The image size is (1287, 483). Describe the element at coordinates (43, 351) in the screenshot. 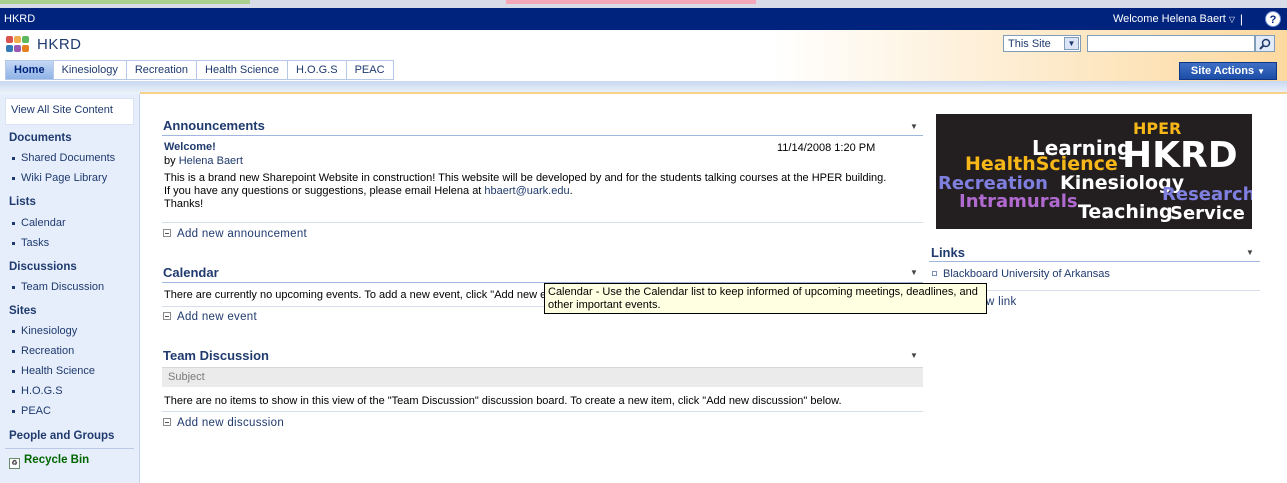

I see `quicklaunch-item-recreation: Recreation` at that location.